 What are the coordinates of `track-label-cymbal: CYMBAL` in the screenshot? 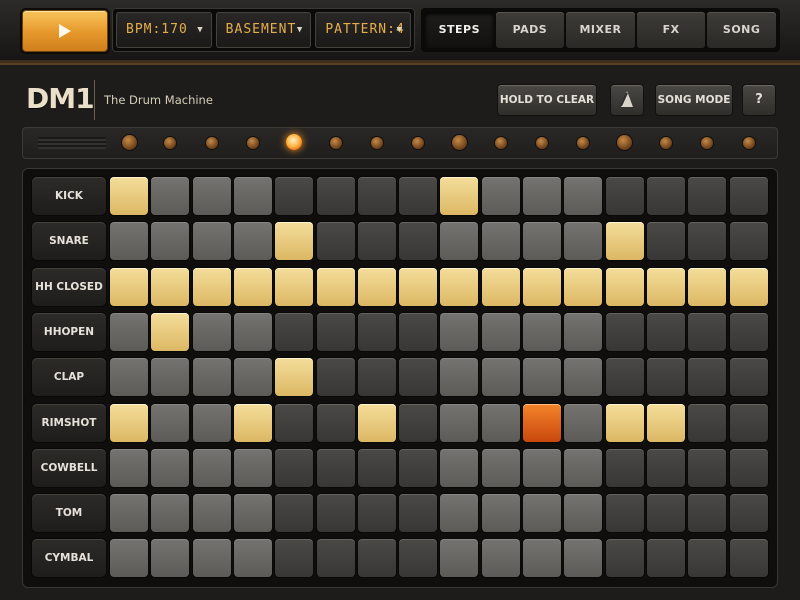 It's located at (69, 558).